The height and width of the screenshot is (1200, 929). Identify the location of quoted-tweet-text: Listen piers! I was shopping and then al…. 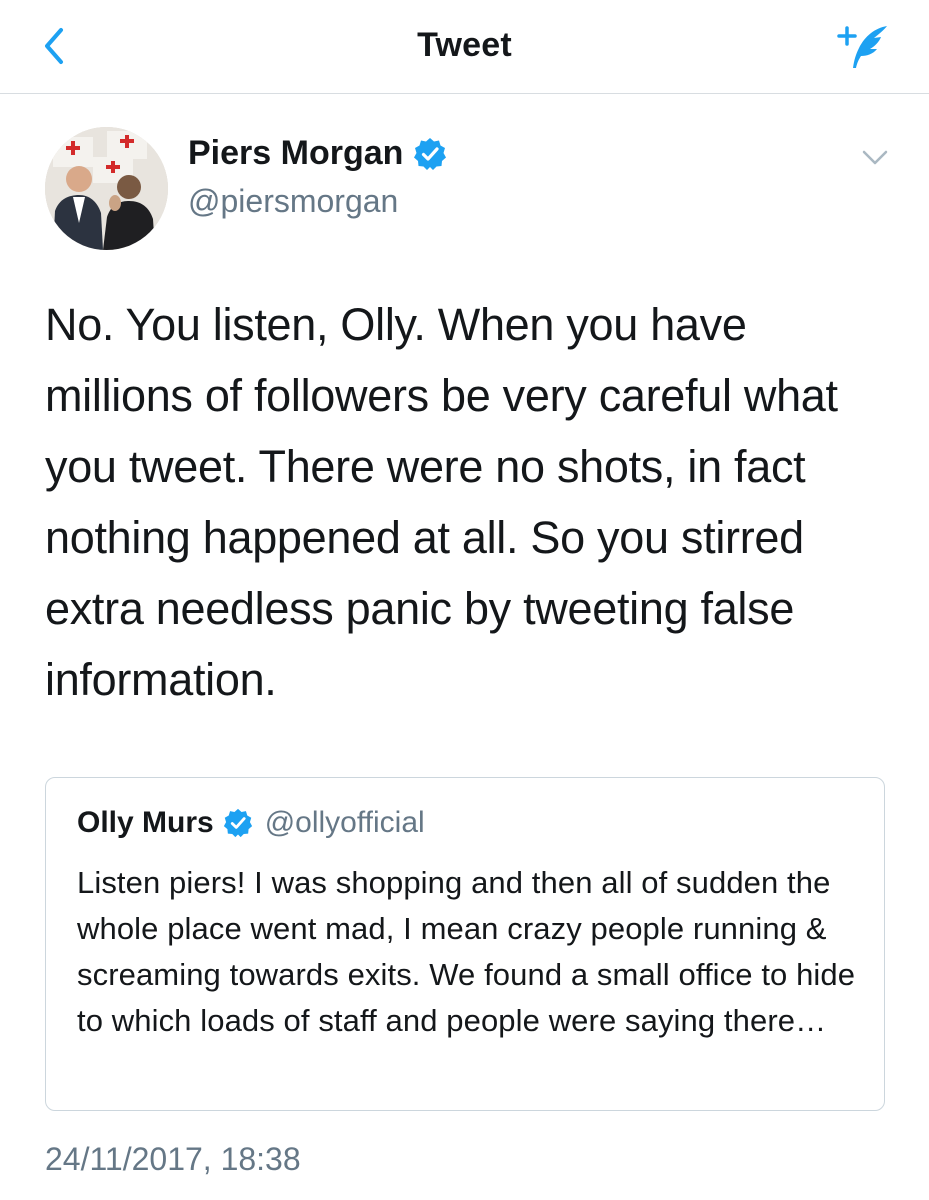
(466, 951).